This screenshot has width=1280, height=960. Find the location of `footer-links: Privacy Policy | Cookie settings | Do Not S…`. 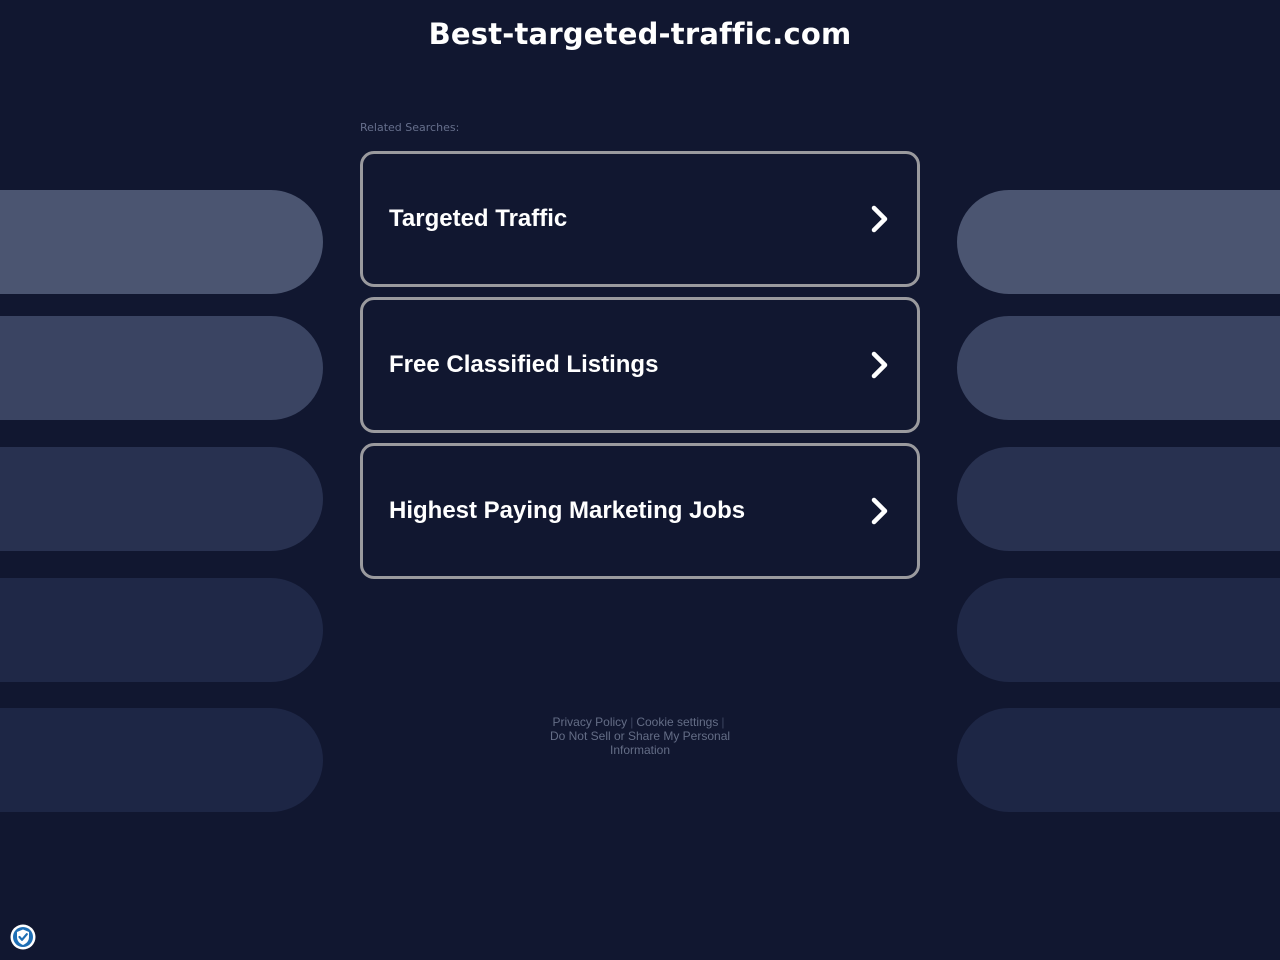

footer-links: Privacy Policy | Cookie settings | Do Not S… is located at coordinates (640, 736).